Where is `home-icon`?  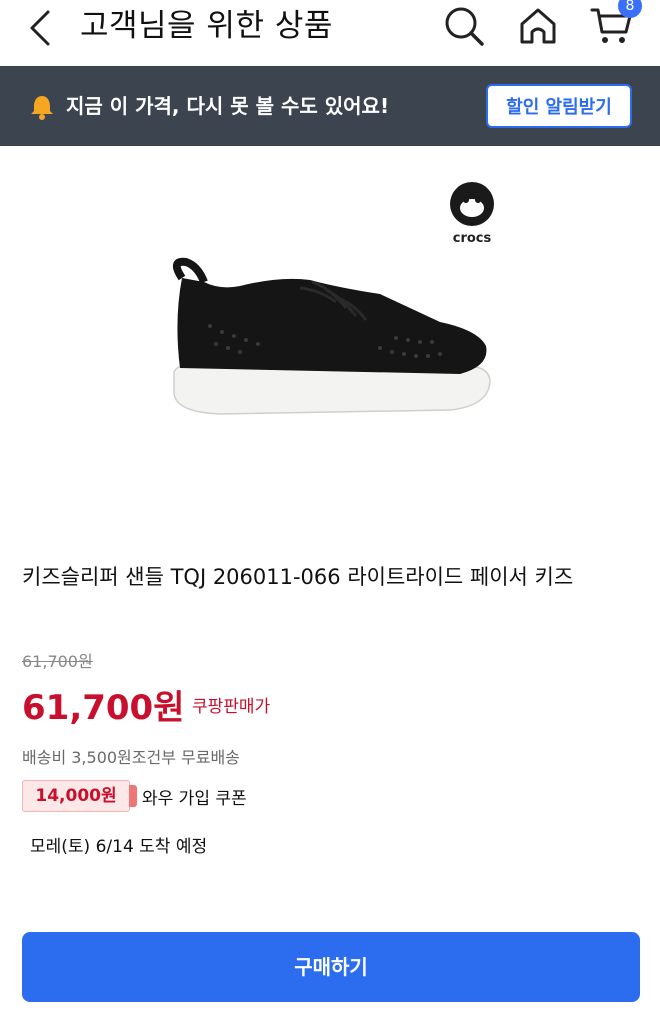 home-icon is located at coordinates (538, 26).